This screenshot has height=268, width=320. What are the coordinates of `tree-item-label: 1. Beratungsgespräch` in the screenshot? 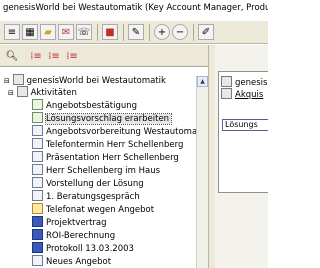 It's located at (93, 197).